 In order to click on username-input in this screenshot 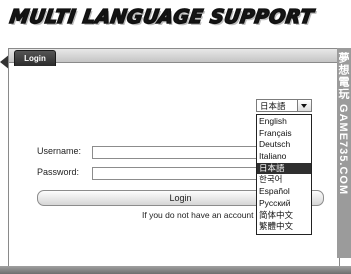, I will do `click(178, 152)`.